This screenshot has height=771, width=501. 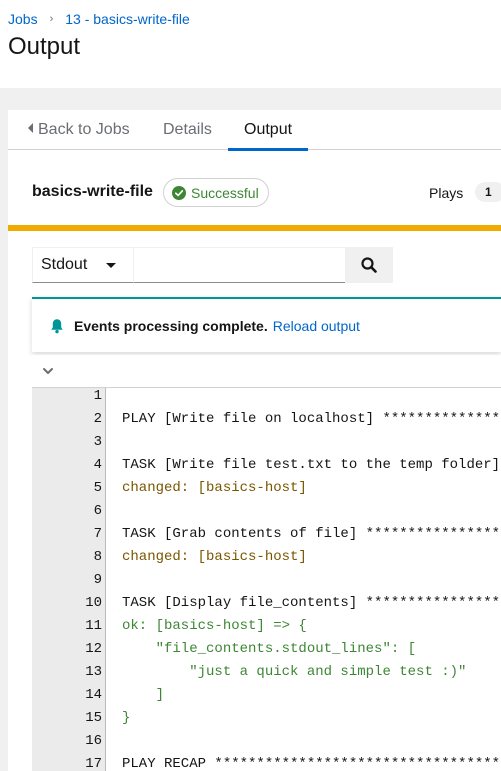 I want to click on tab-back-to-jobs: Back to Jobs, so click(x=79, y=130).